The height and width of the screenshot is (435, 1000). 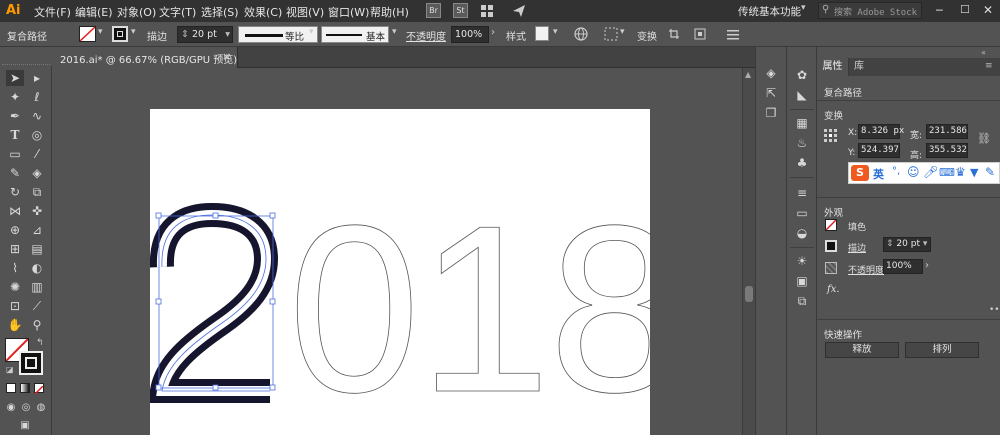 I want to click on menu-object: 对象(O), so click(x=136, y=12).